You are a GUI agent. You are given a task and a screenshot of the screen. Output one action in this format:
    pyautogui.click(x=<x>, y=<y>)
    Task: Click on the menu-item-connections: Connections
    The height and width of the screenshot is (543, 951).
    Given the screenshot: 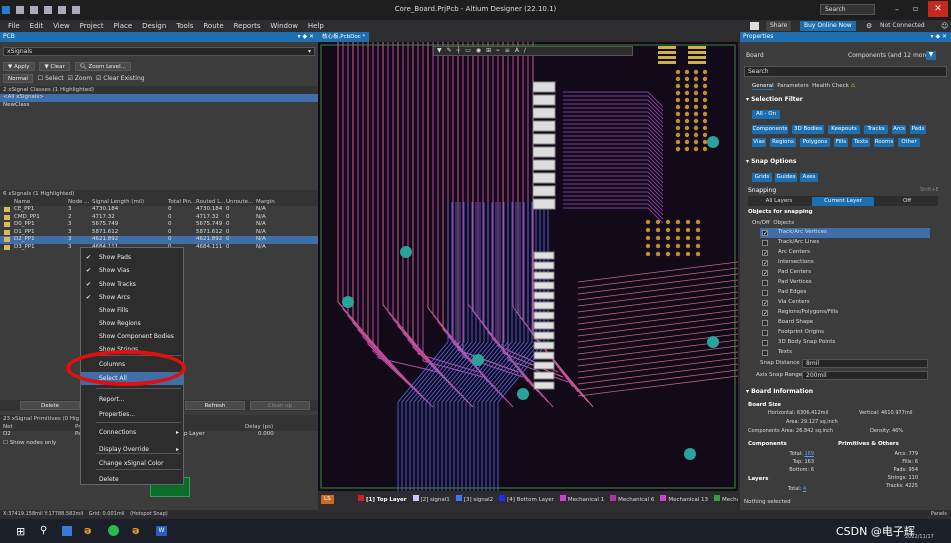 What is the action you would take?
    pyautogui.click(x=132, y=432)
    